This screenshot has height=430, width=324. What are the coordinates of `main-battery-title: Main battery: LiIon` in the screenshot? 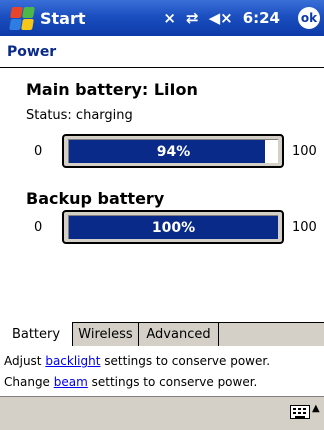 It's located at (112, 89).